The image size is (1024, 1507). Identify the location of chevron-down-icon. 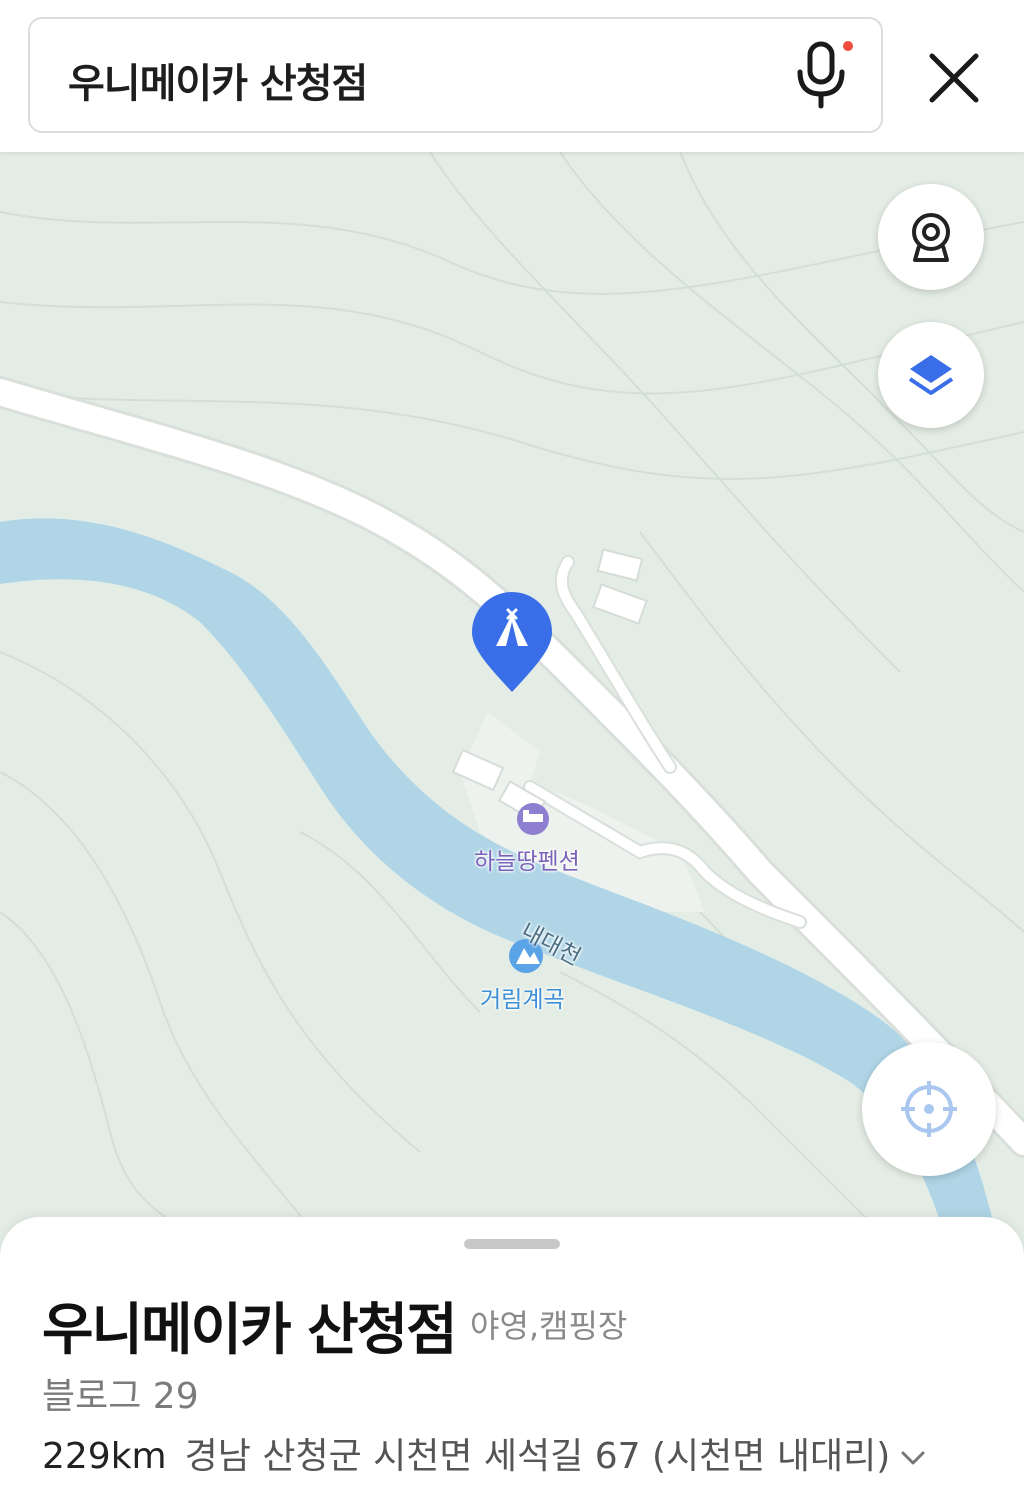
(913, 1458).